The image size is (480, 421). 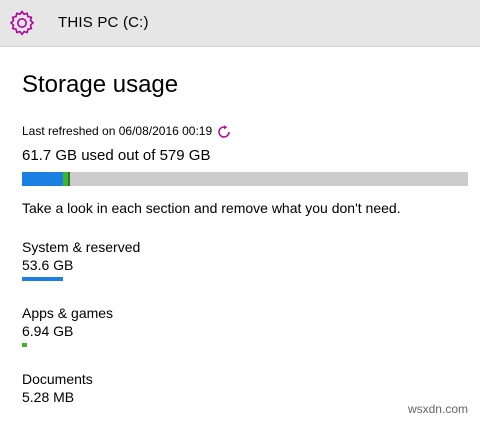 What do you see at coordinates (22, 23) in the screenshot?
I see `gear-icon` at bounding box center [22, 23].